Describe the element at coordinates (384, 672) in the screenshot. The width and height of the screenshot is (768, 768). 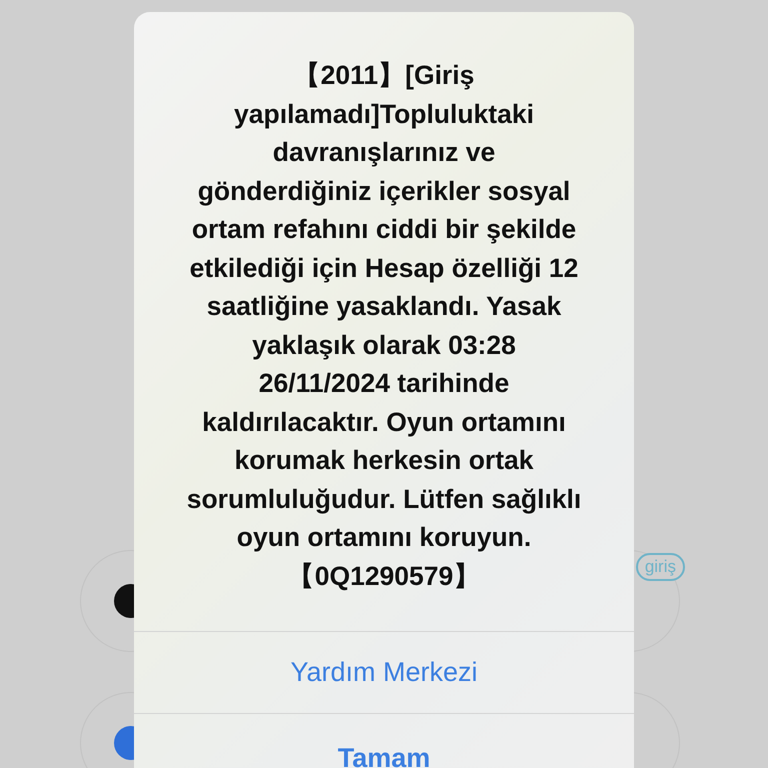
I see `help-center-button: Yardım Merkezi` at that location.